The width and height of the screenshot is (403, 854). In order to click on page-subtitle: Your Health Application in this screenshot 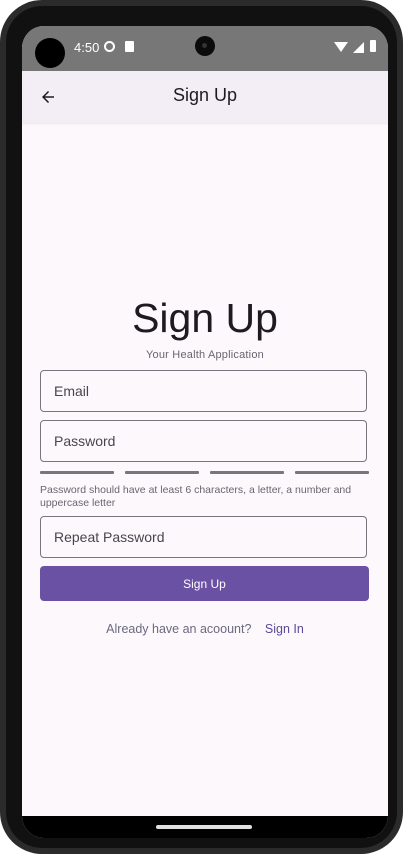, I will do `click(205, 355)`.